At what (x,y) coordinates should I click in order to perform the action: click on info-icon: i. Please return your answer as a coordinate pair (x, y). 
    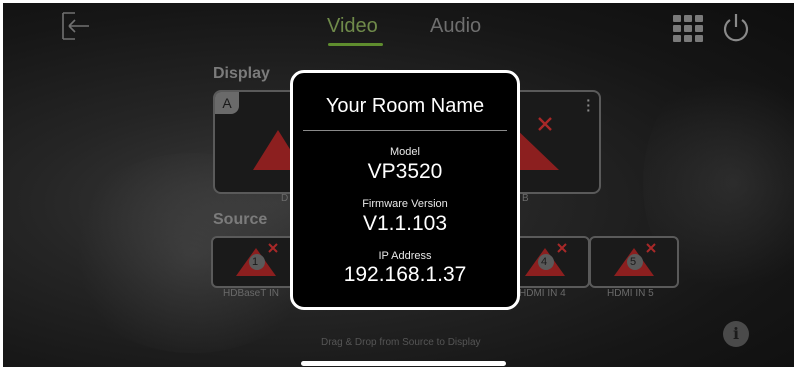
    Looking at the image, I should click on (736, 334).